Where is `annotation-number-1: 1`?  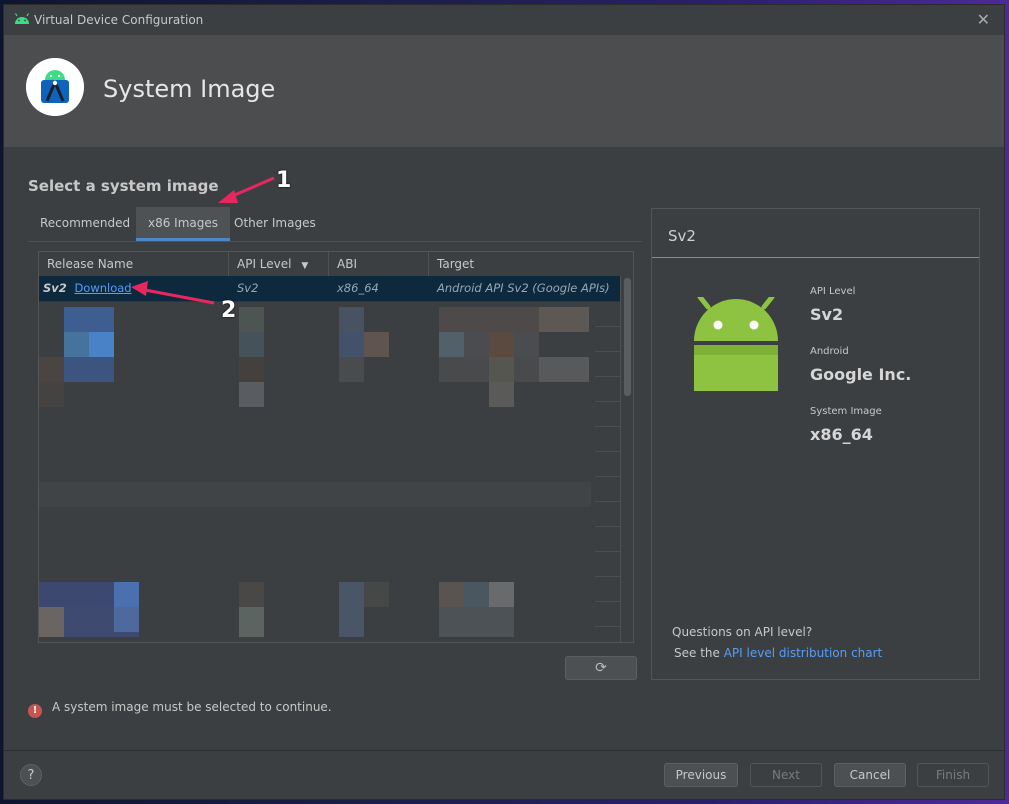 annotation-number-1: 1 is located at coordinates (284, 180).